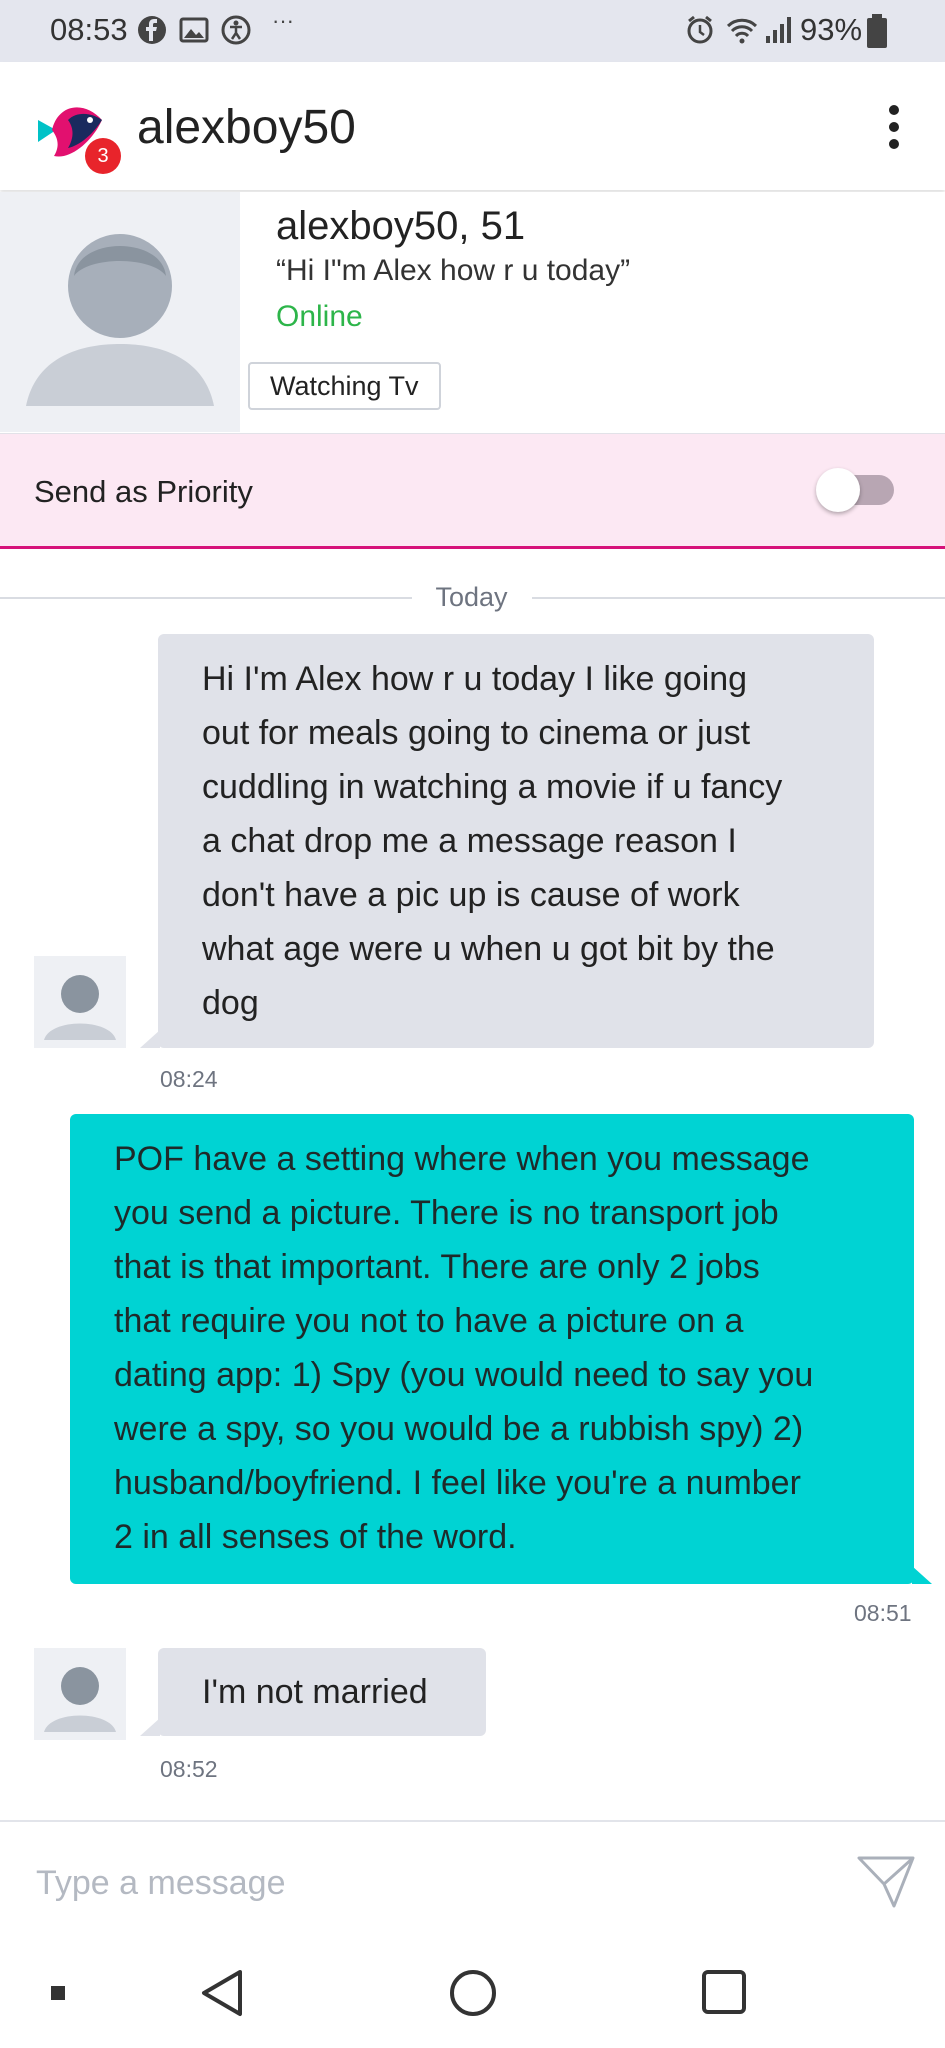 The height and width of the screenshot is (2048, 945). What do you see at coordinates (883, 1613) in the screenshot?
I see `message-timestamp: 08:51` at bounding box center [883, 1613].